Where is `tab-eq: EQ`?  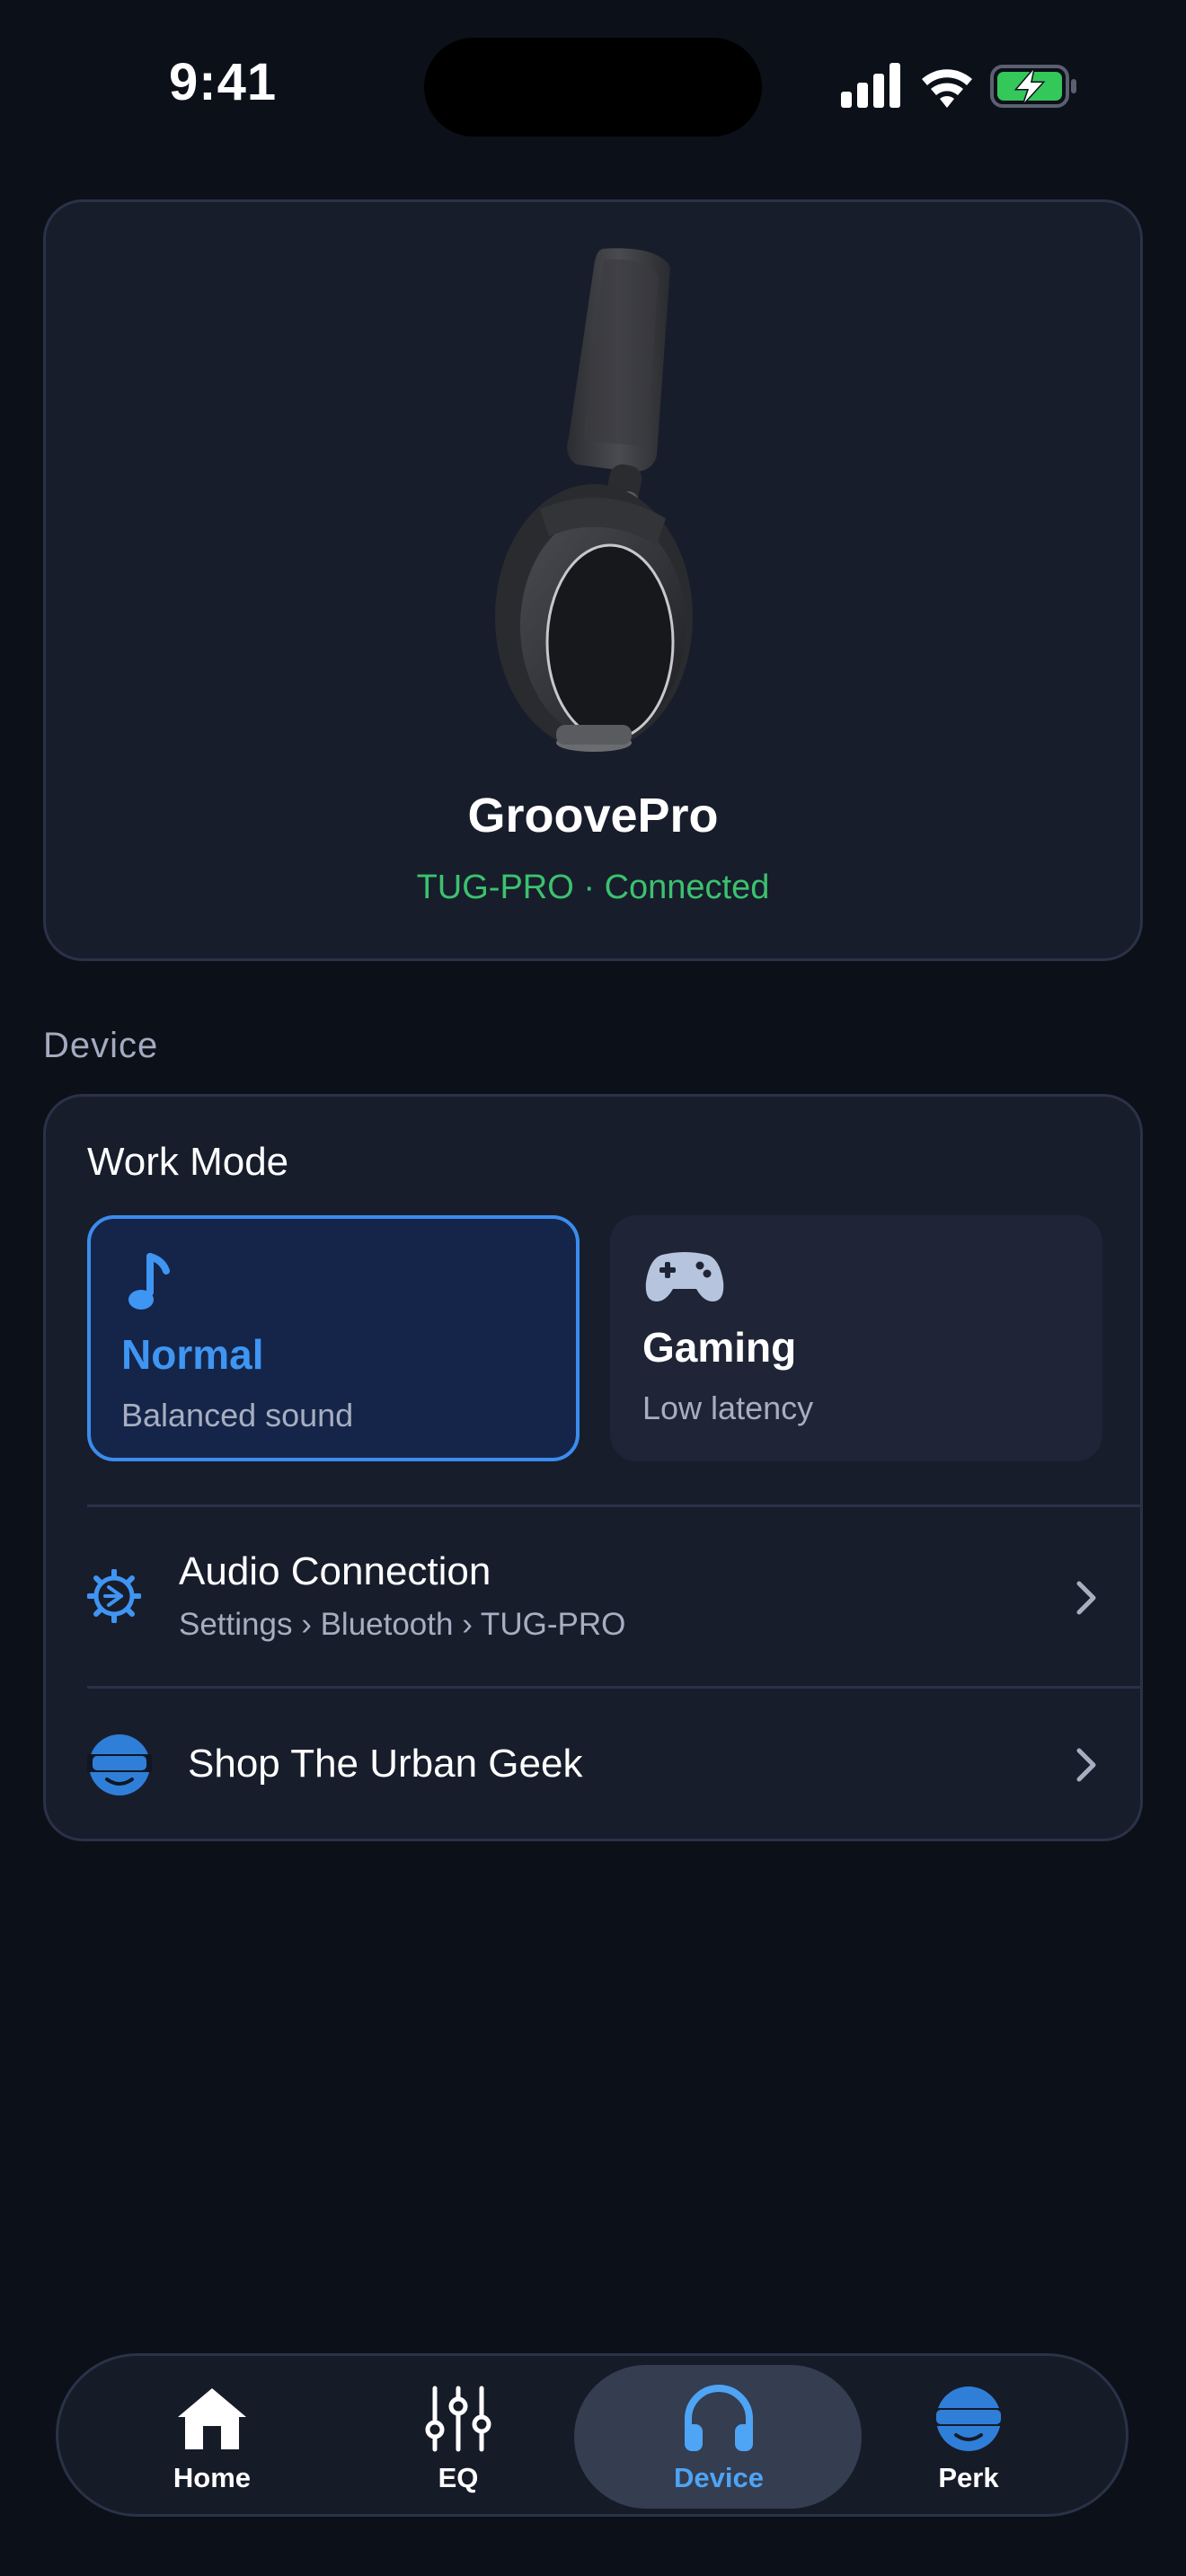 tab-eq: EQ is located at coordinates (458, 2435).